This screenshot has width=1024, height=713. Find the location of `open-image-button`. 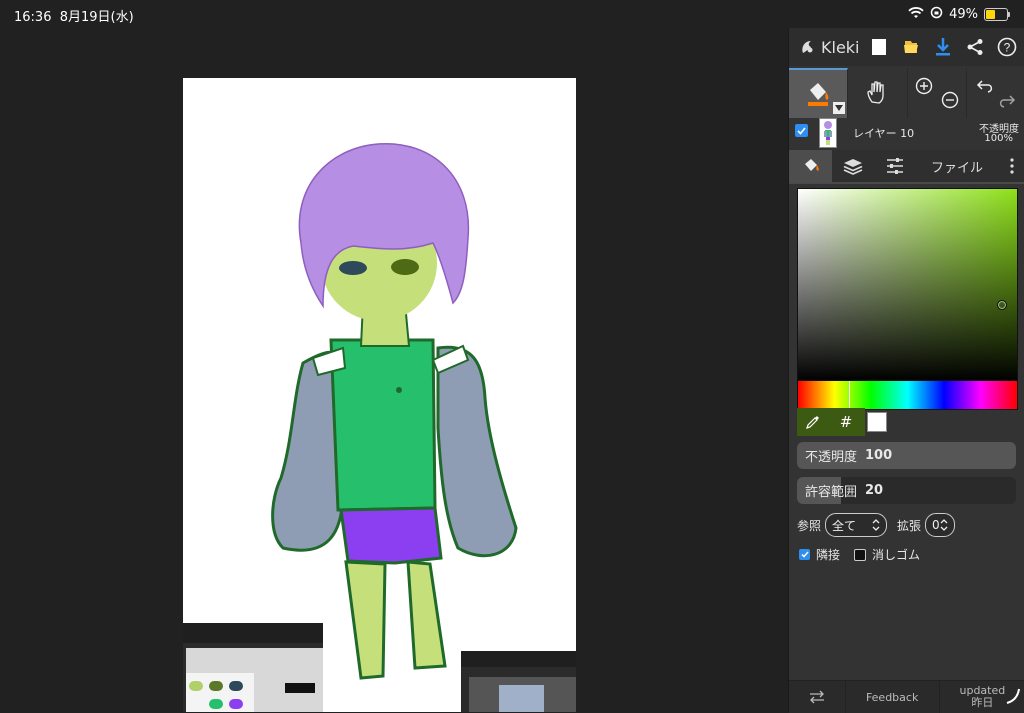

open-image-button is located at coordinates (911, 47).